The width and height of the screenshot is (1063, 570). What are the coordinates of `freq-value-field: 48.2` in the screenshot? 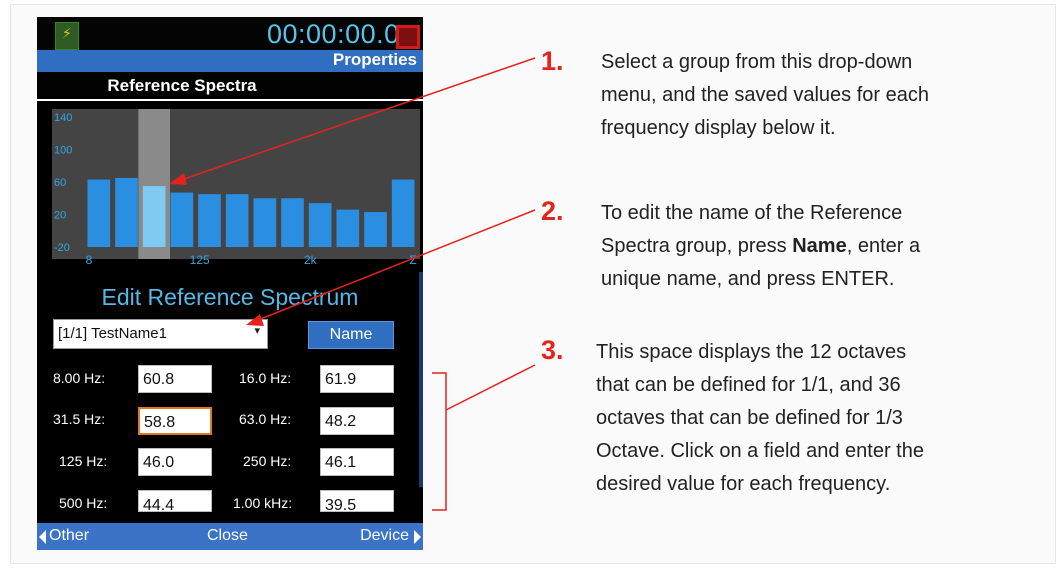 It's located at (357, 421).